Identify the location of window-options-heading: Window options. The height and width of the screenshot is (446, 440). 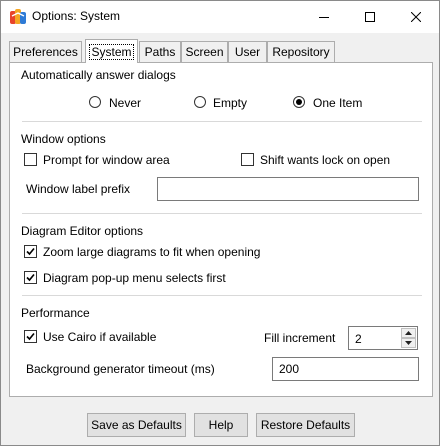
(63, 139).